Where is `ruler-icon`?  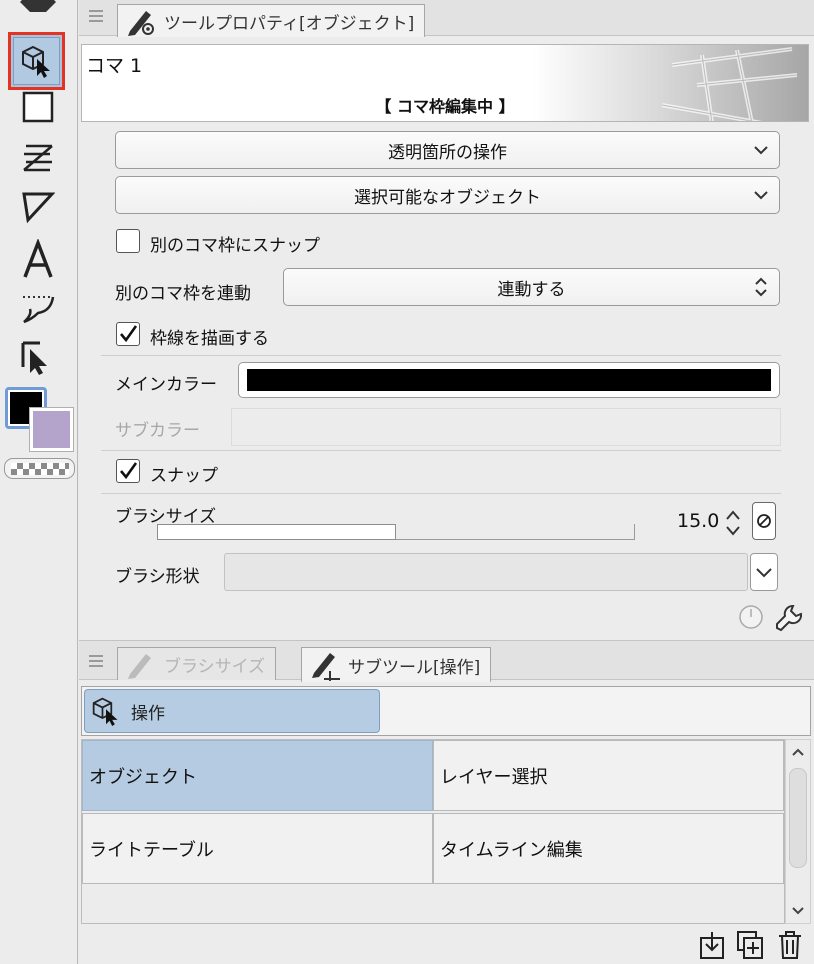 ruler-icon is located at coordinates (38, 158).